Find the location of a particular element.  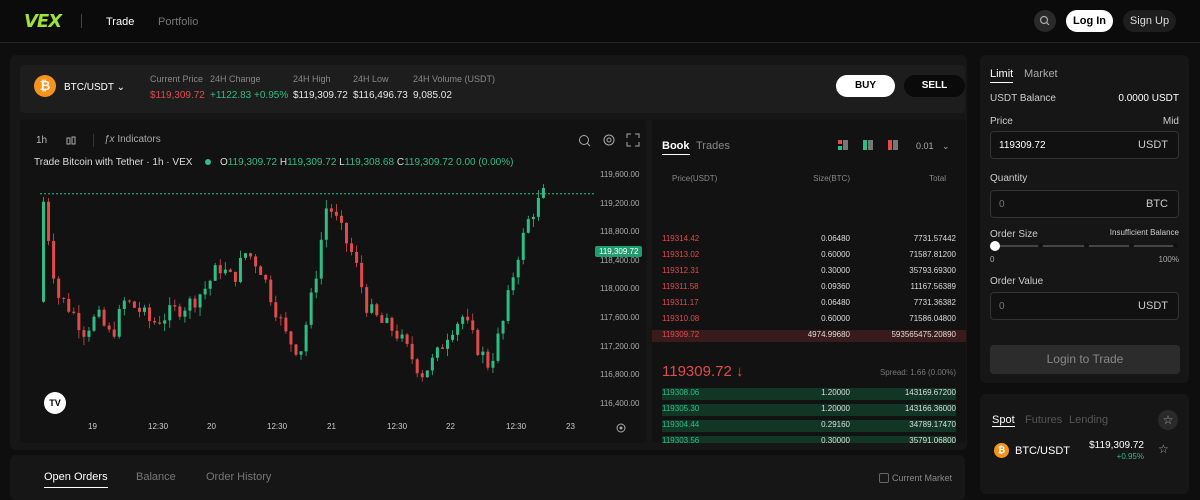

book-total: 35791.06800 is located at coordinates (932, 439).